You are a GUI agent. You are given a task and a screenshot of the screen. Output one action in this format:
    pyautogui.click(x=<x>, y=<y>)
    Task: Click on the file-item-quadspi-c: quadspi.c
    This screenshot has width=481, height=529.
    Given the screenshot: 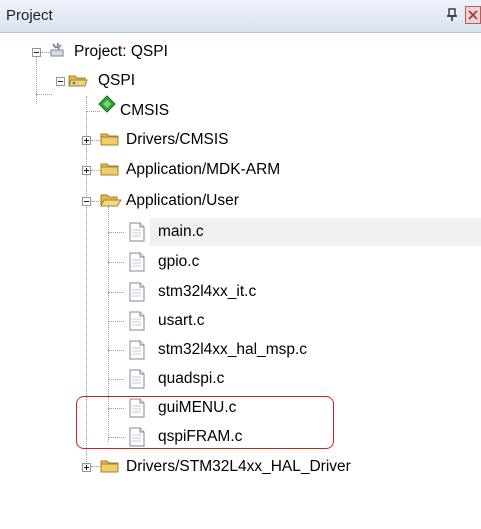 What is the action you would take?
    pyautogui.click(x=315, y=379)
    